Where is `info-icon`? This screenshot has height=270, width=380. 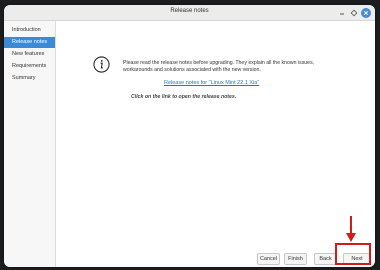
info-icon is located at coordinates (101, 64).